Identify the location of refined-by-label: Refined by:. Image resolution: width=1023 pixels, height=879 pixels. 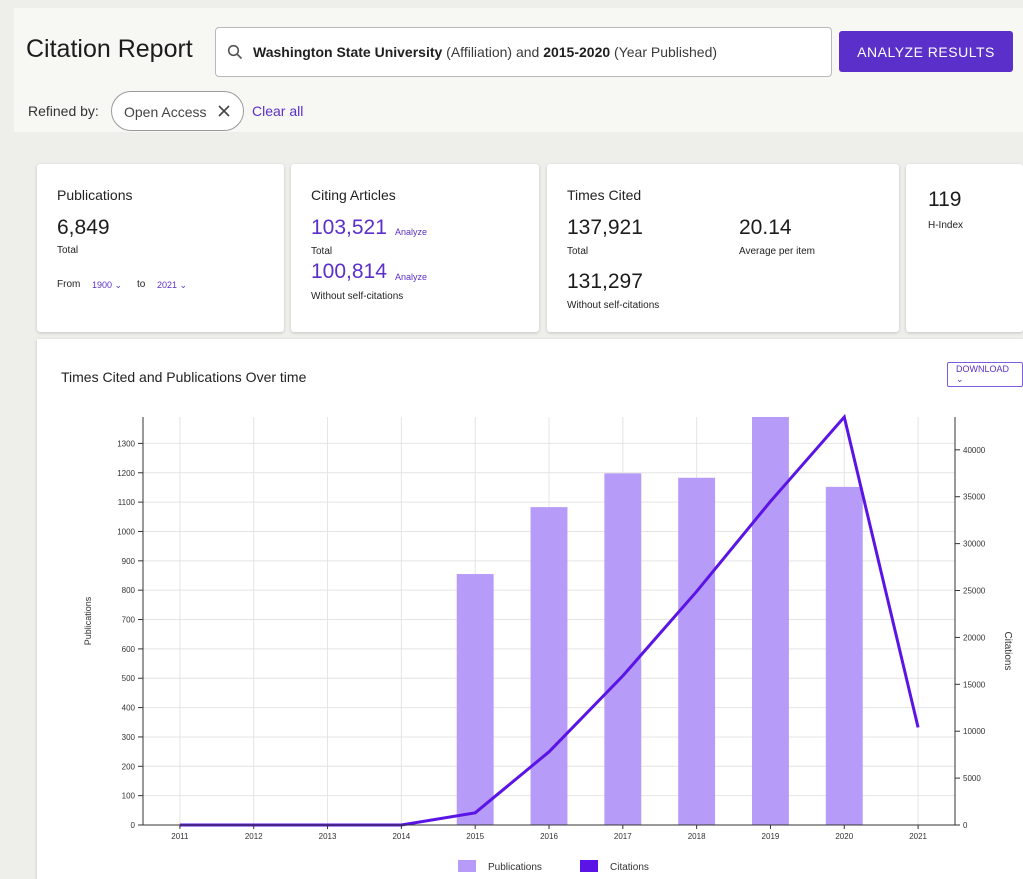
(63, 111).